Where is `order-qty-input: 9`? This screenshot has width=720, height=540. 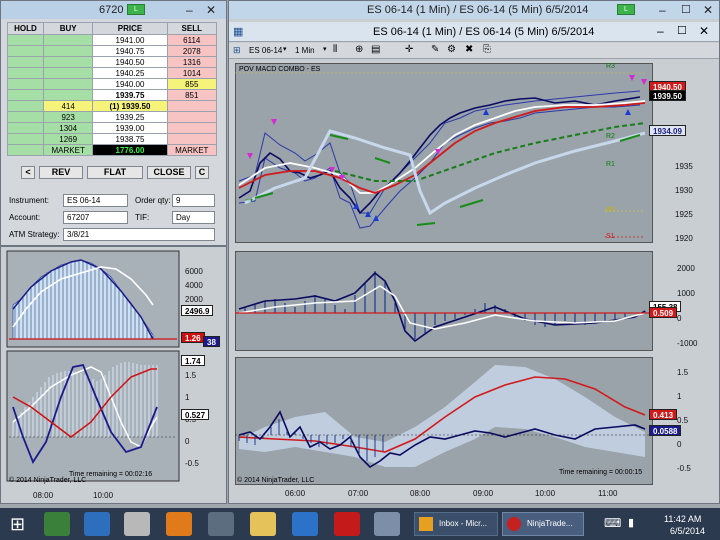
order-qty-input: 9 is located at coordinates (193, 200).